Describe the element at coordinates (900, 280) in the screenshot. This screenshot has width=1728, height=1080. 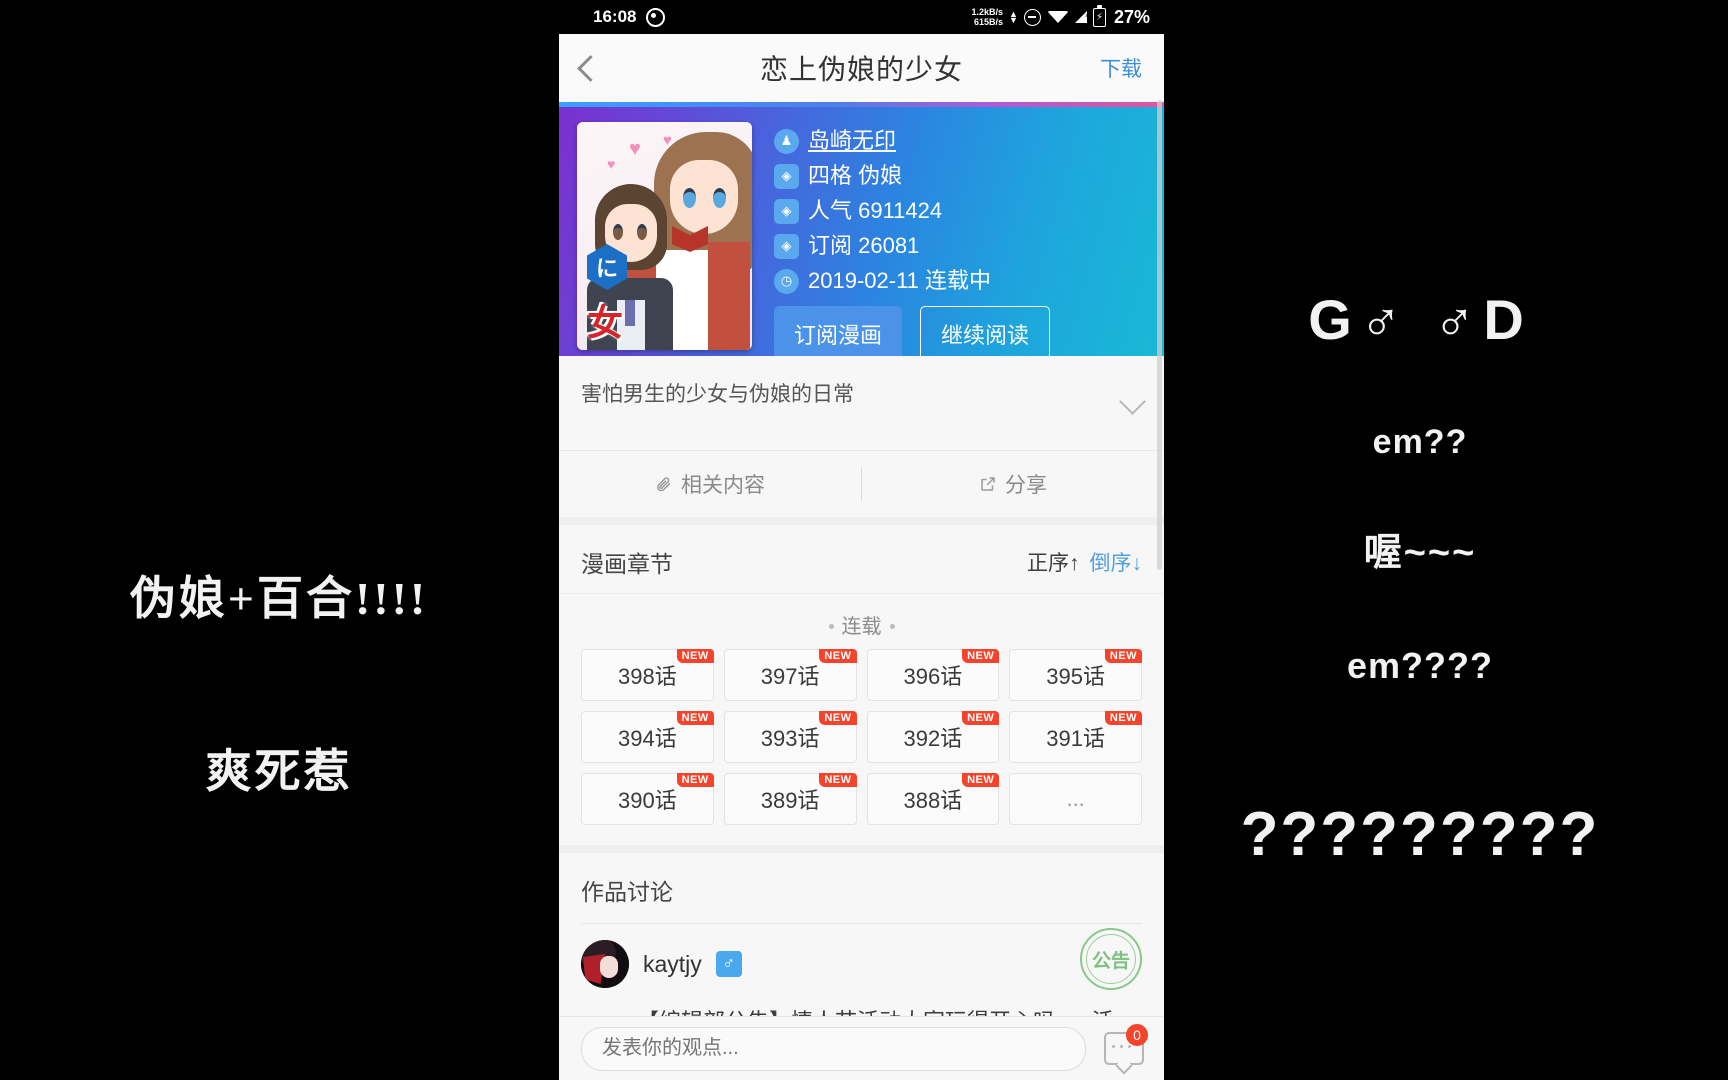
I see `meta-updated-value: 2019-02-11 连载中` at that location.